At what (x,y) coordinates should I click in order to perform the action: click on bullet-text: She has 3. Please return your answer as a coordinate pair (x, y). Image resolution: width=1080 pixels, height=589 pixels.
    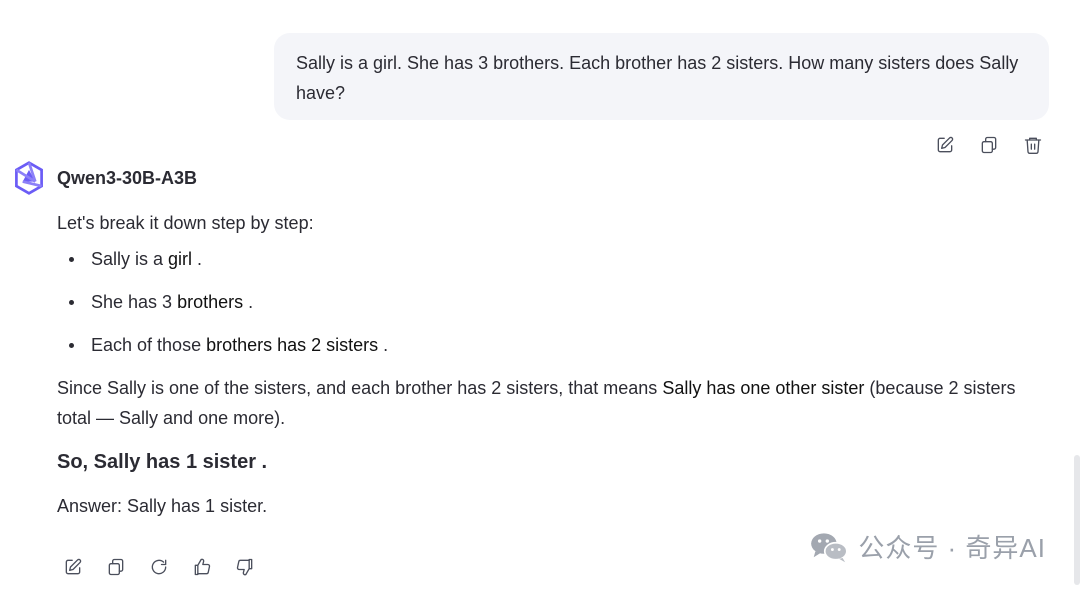
    Looking at the image, I should click on (134, 302).